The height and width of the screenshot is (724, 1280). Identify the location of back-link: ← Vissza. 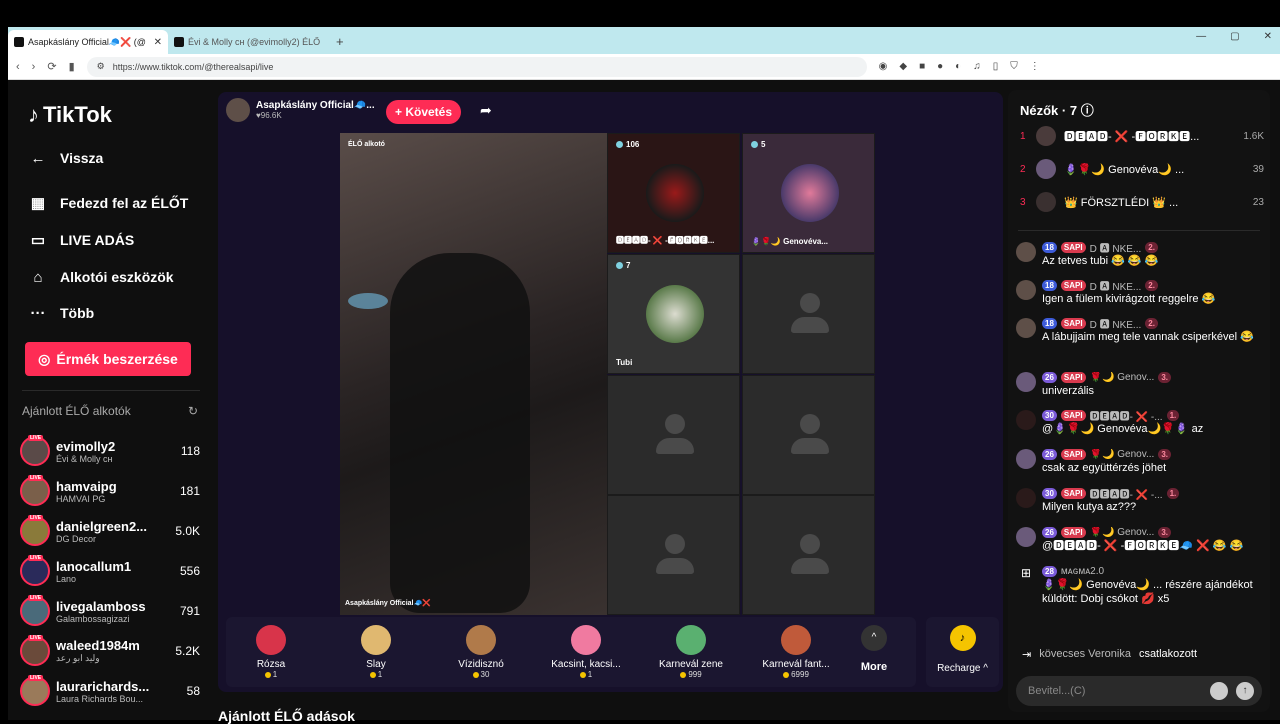
(66, 158).